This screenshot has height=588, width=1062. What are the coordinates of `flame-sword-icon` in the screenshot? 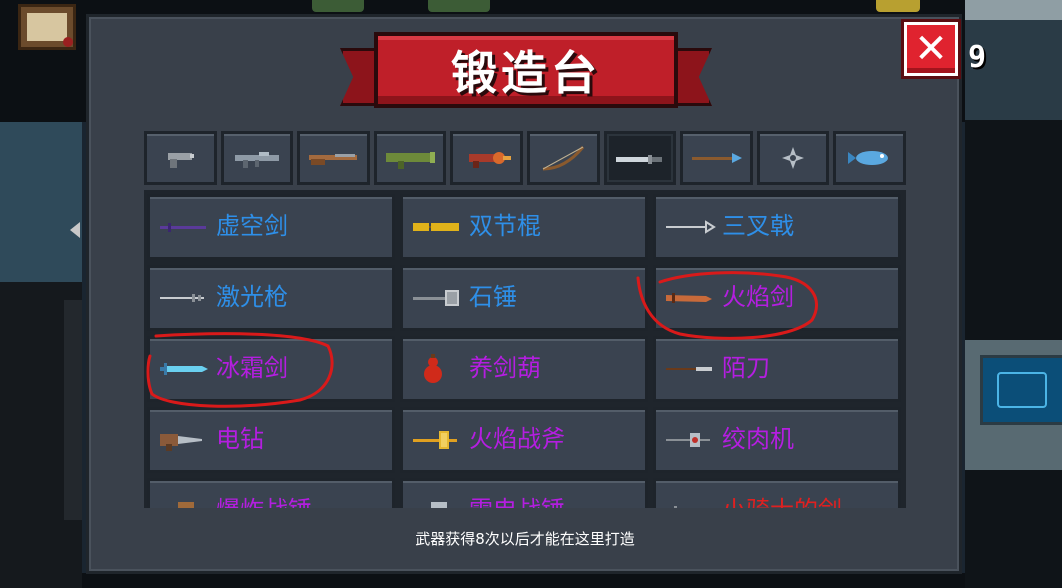 It's located at (689, 298).